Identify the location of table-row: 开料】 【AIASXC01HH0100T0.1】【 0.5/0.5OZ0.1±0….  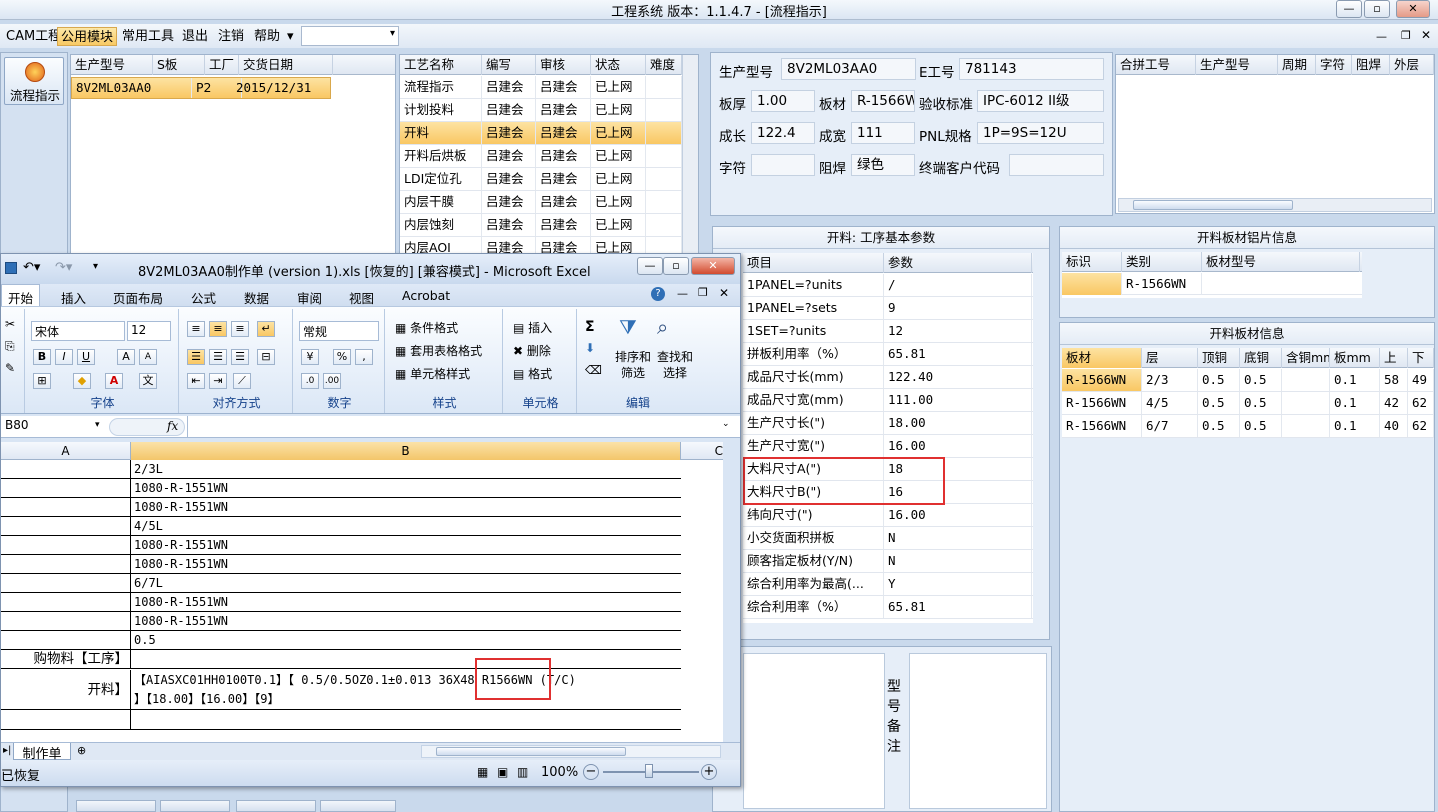
(341, 690).